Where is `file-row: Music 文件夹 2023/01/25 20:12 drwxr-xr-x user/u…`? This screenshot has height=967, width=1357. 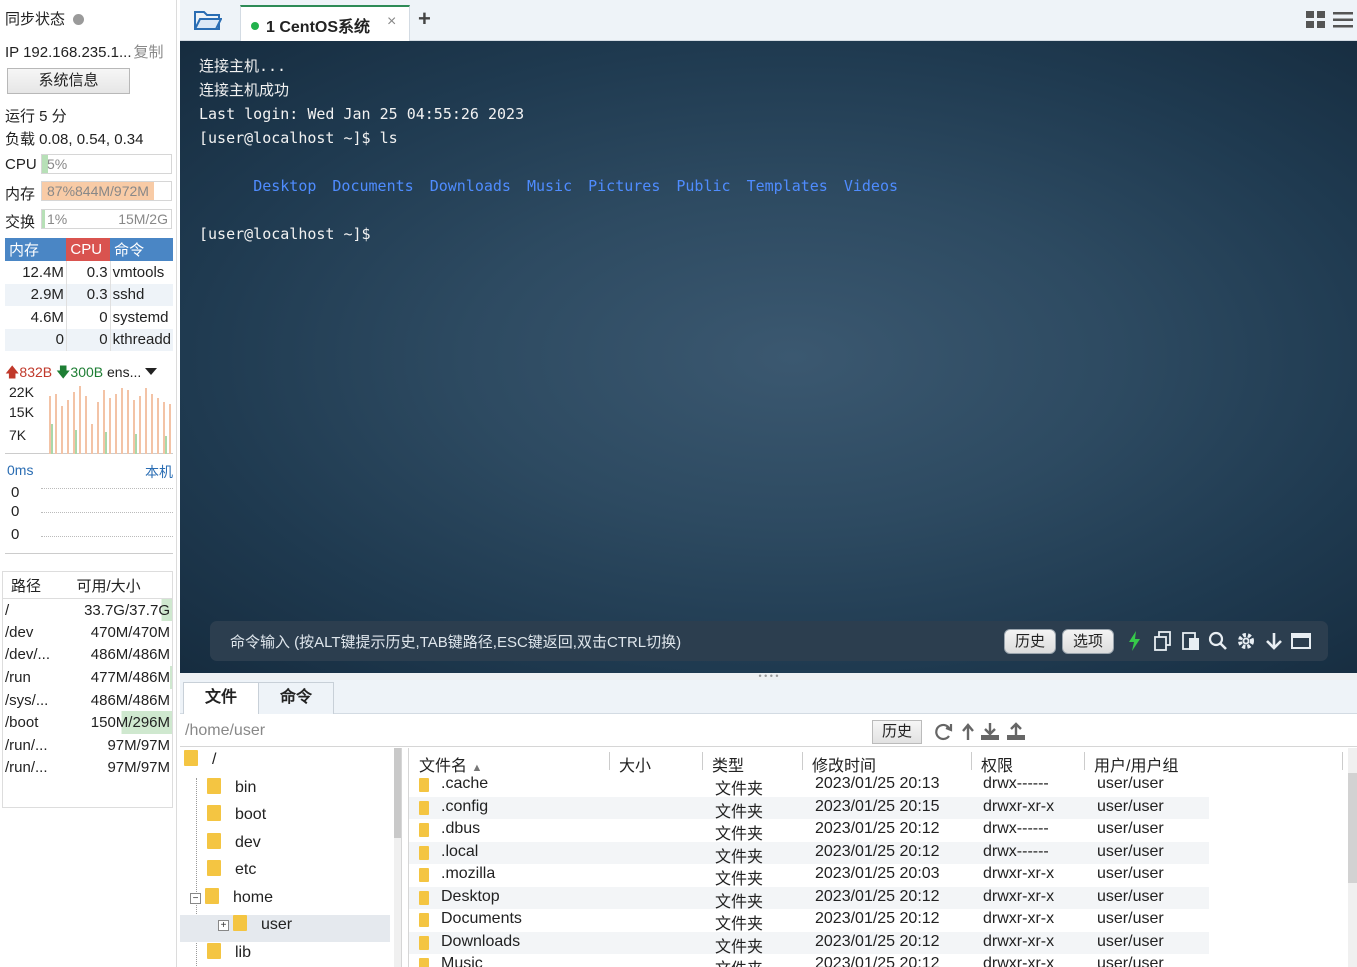 file-row: Music 文件夹 2023/01/25 20:12 drwxr-xr-x user/u… is located at coordinates (809, 960).